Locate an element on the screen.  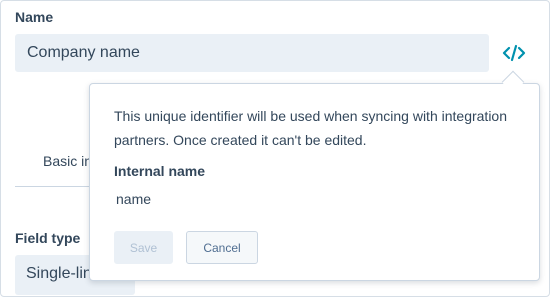
field-type-label: Field type is located at coordinates (48, 238).